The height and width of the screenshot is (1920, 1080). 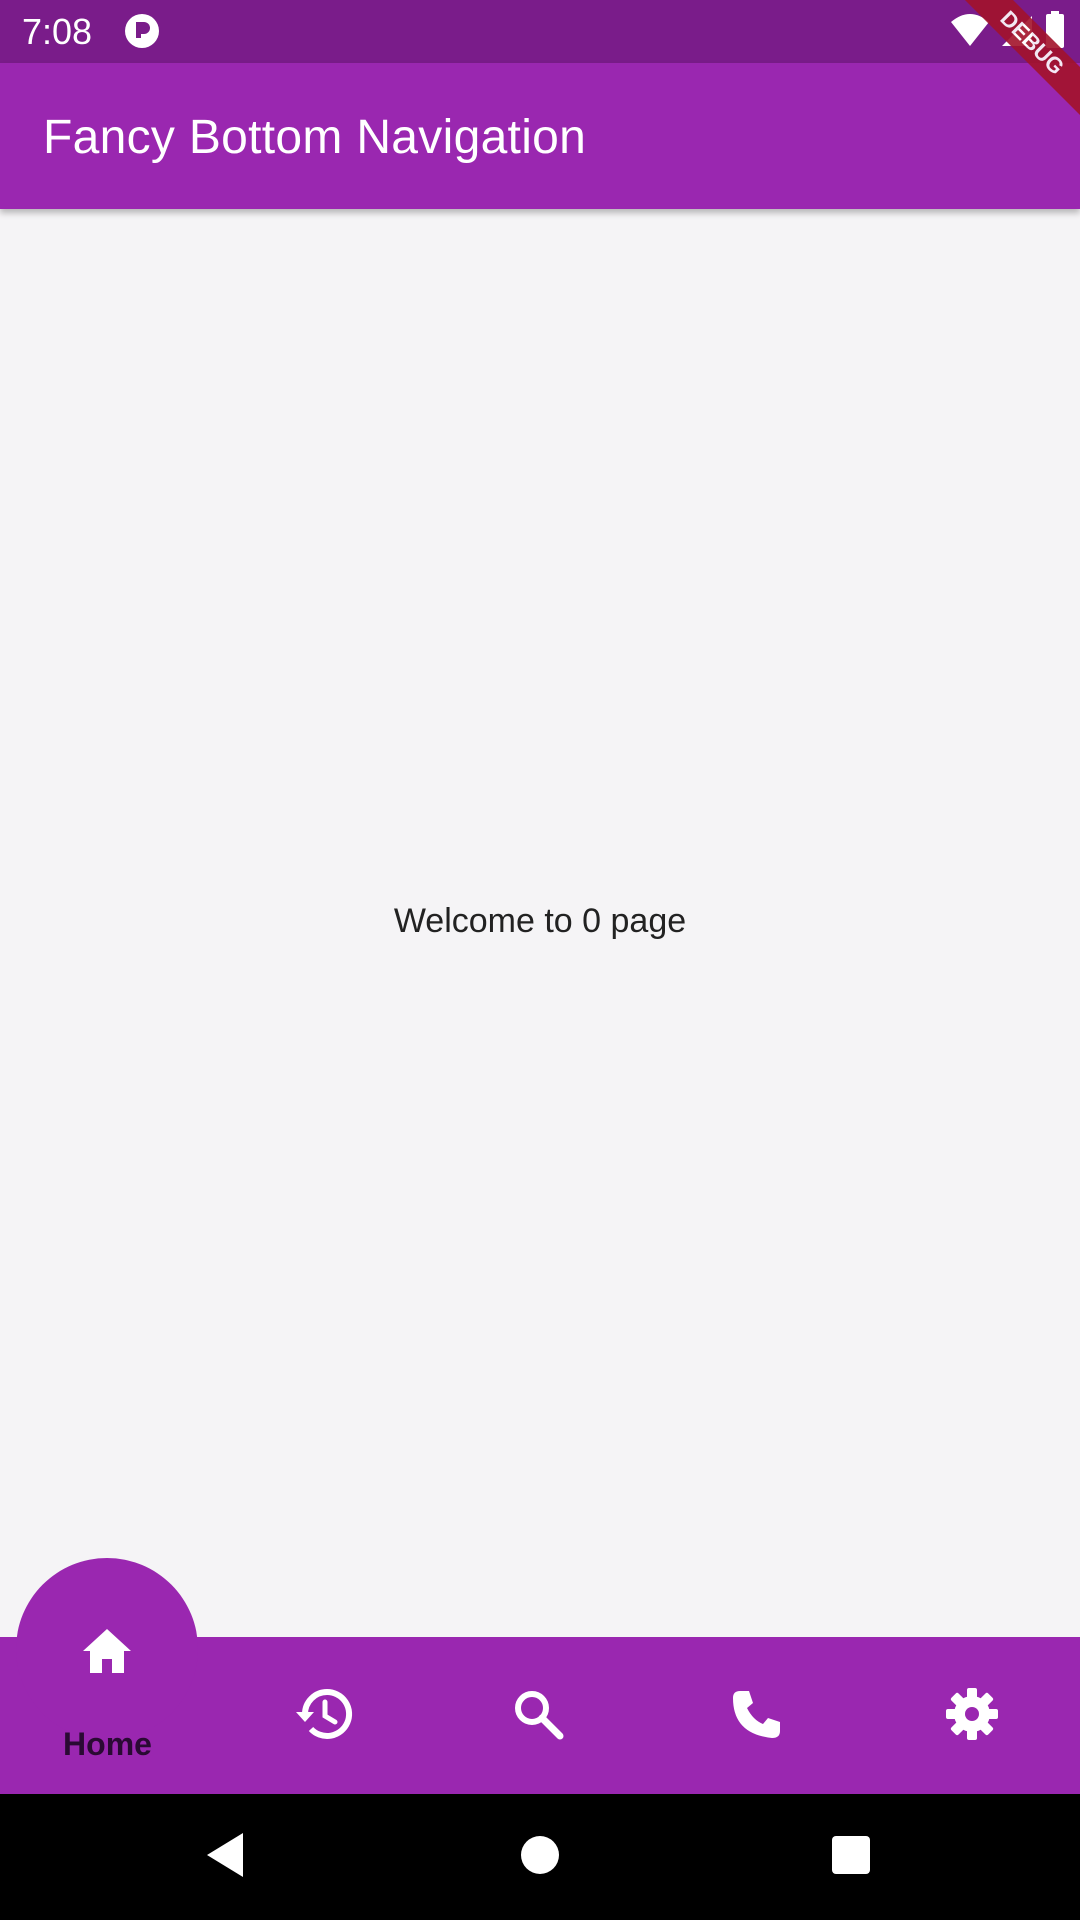 I want to click on status-time: 7:08, so click(x=57, y=31).